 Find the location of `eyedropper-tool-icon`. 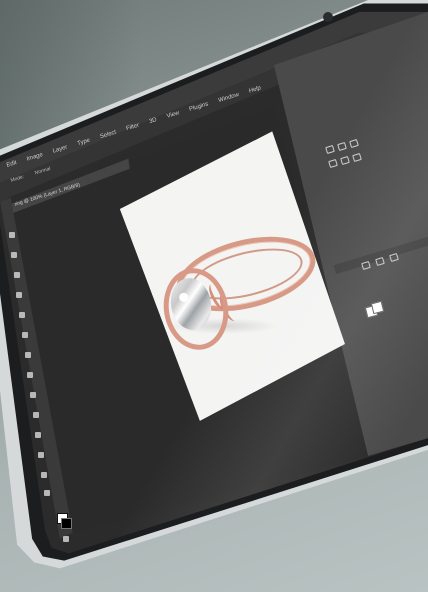

eyedropper-tool-icon is located at coordinates (22, 315).